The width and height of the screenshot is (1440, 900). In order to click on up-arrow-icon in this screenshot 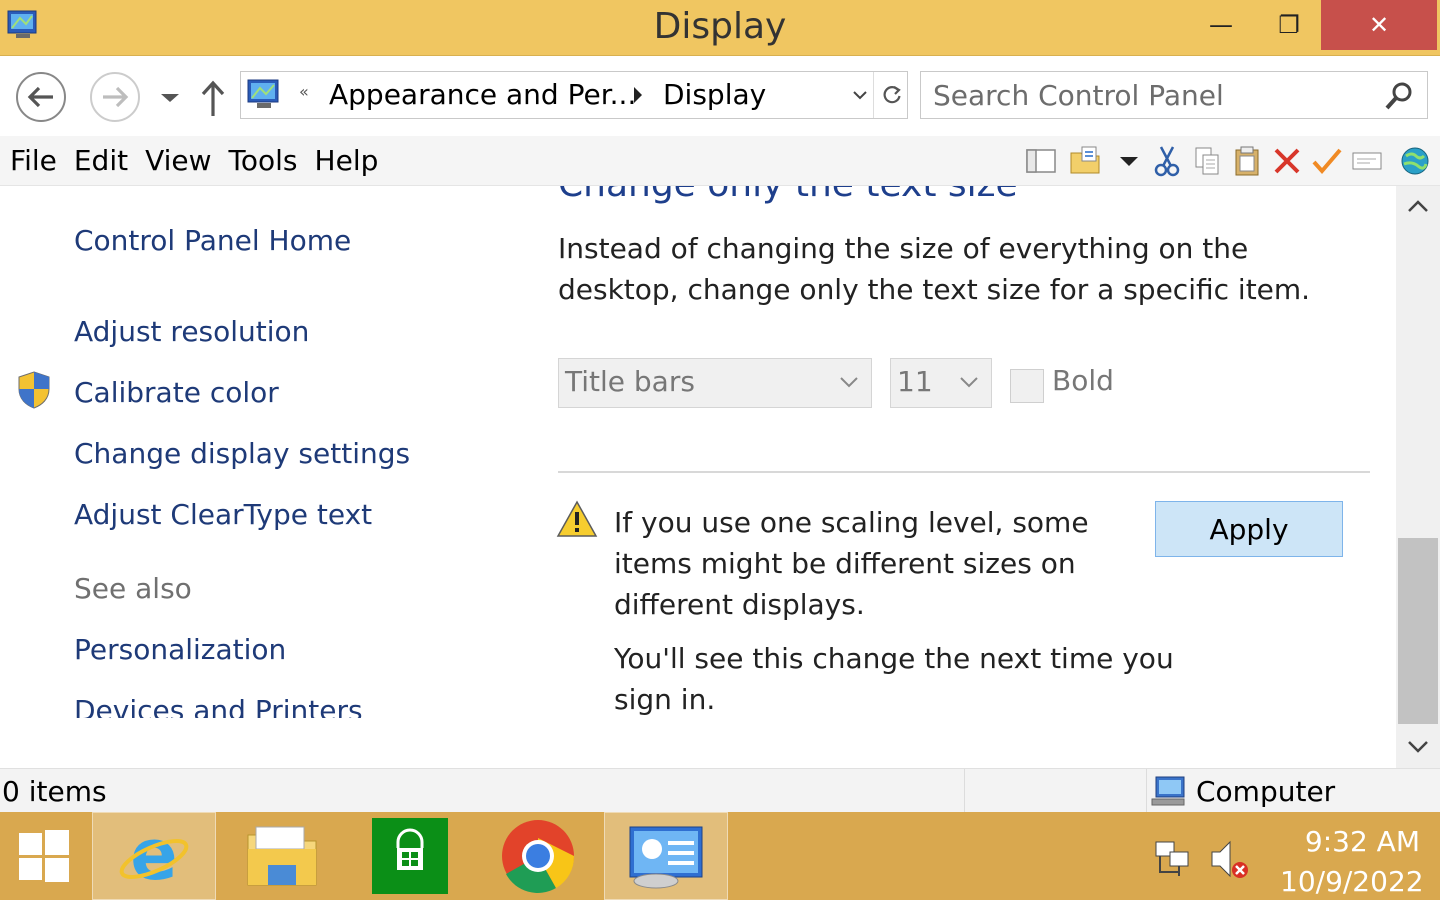, I will do `click(213, 98)`.